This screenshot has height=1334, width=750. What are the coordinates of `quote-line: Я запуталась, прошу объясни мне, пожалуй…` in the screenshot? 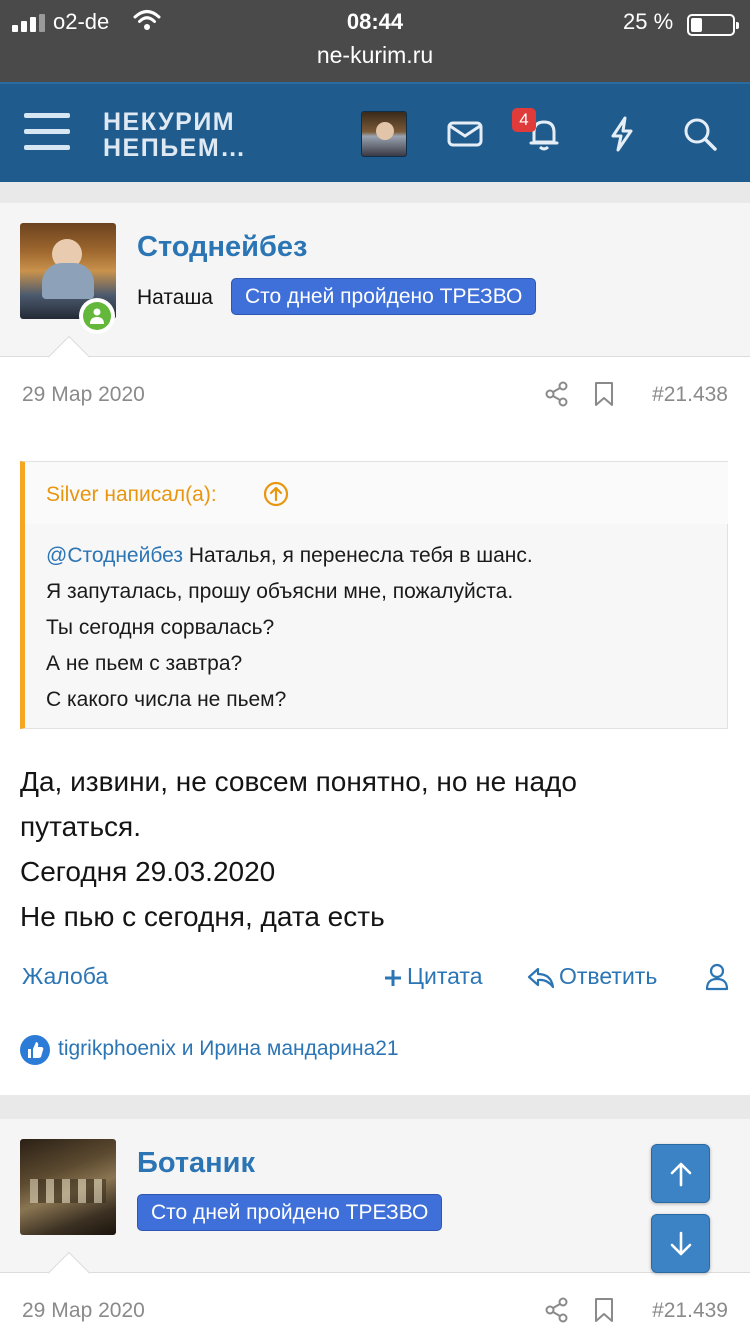 It's located at (280, 591).